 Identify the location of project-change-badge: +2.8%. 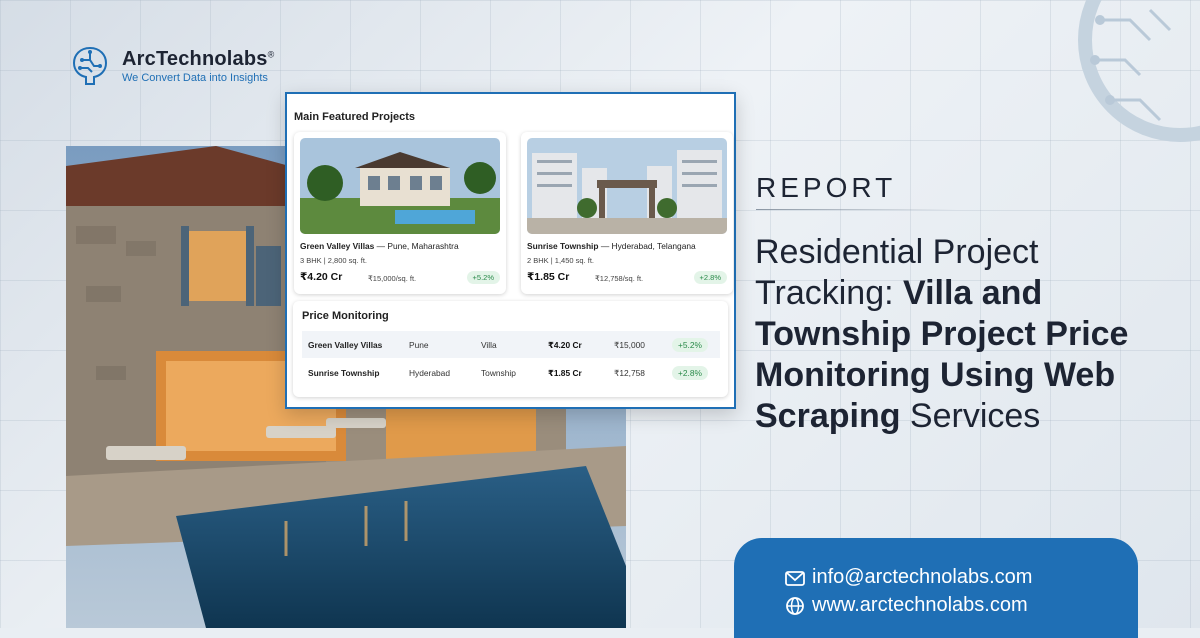
(710, 277).